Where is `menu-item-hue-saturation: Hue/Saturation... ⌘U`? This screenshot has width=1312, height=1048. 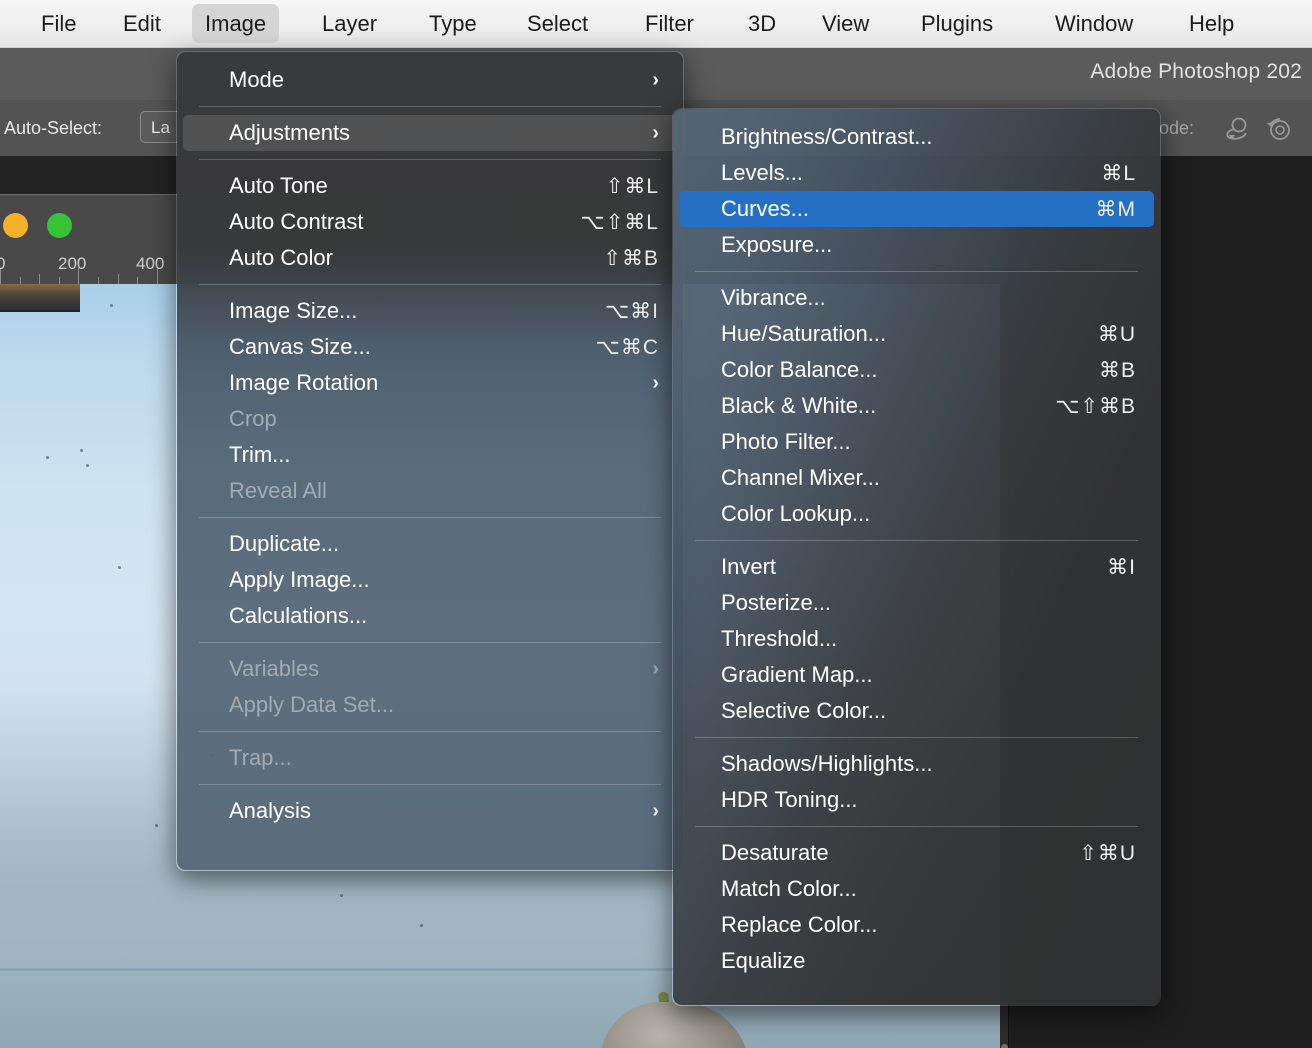 menu-item-hue-saturation: Hue/Saturation... ⌘U is located at coordinates (916, 334).